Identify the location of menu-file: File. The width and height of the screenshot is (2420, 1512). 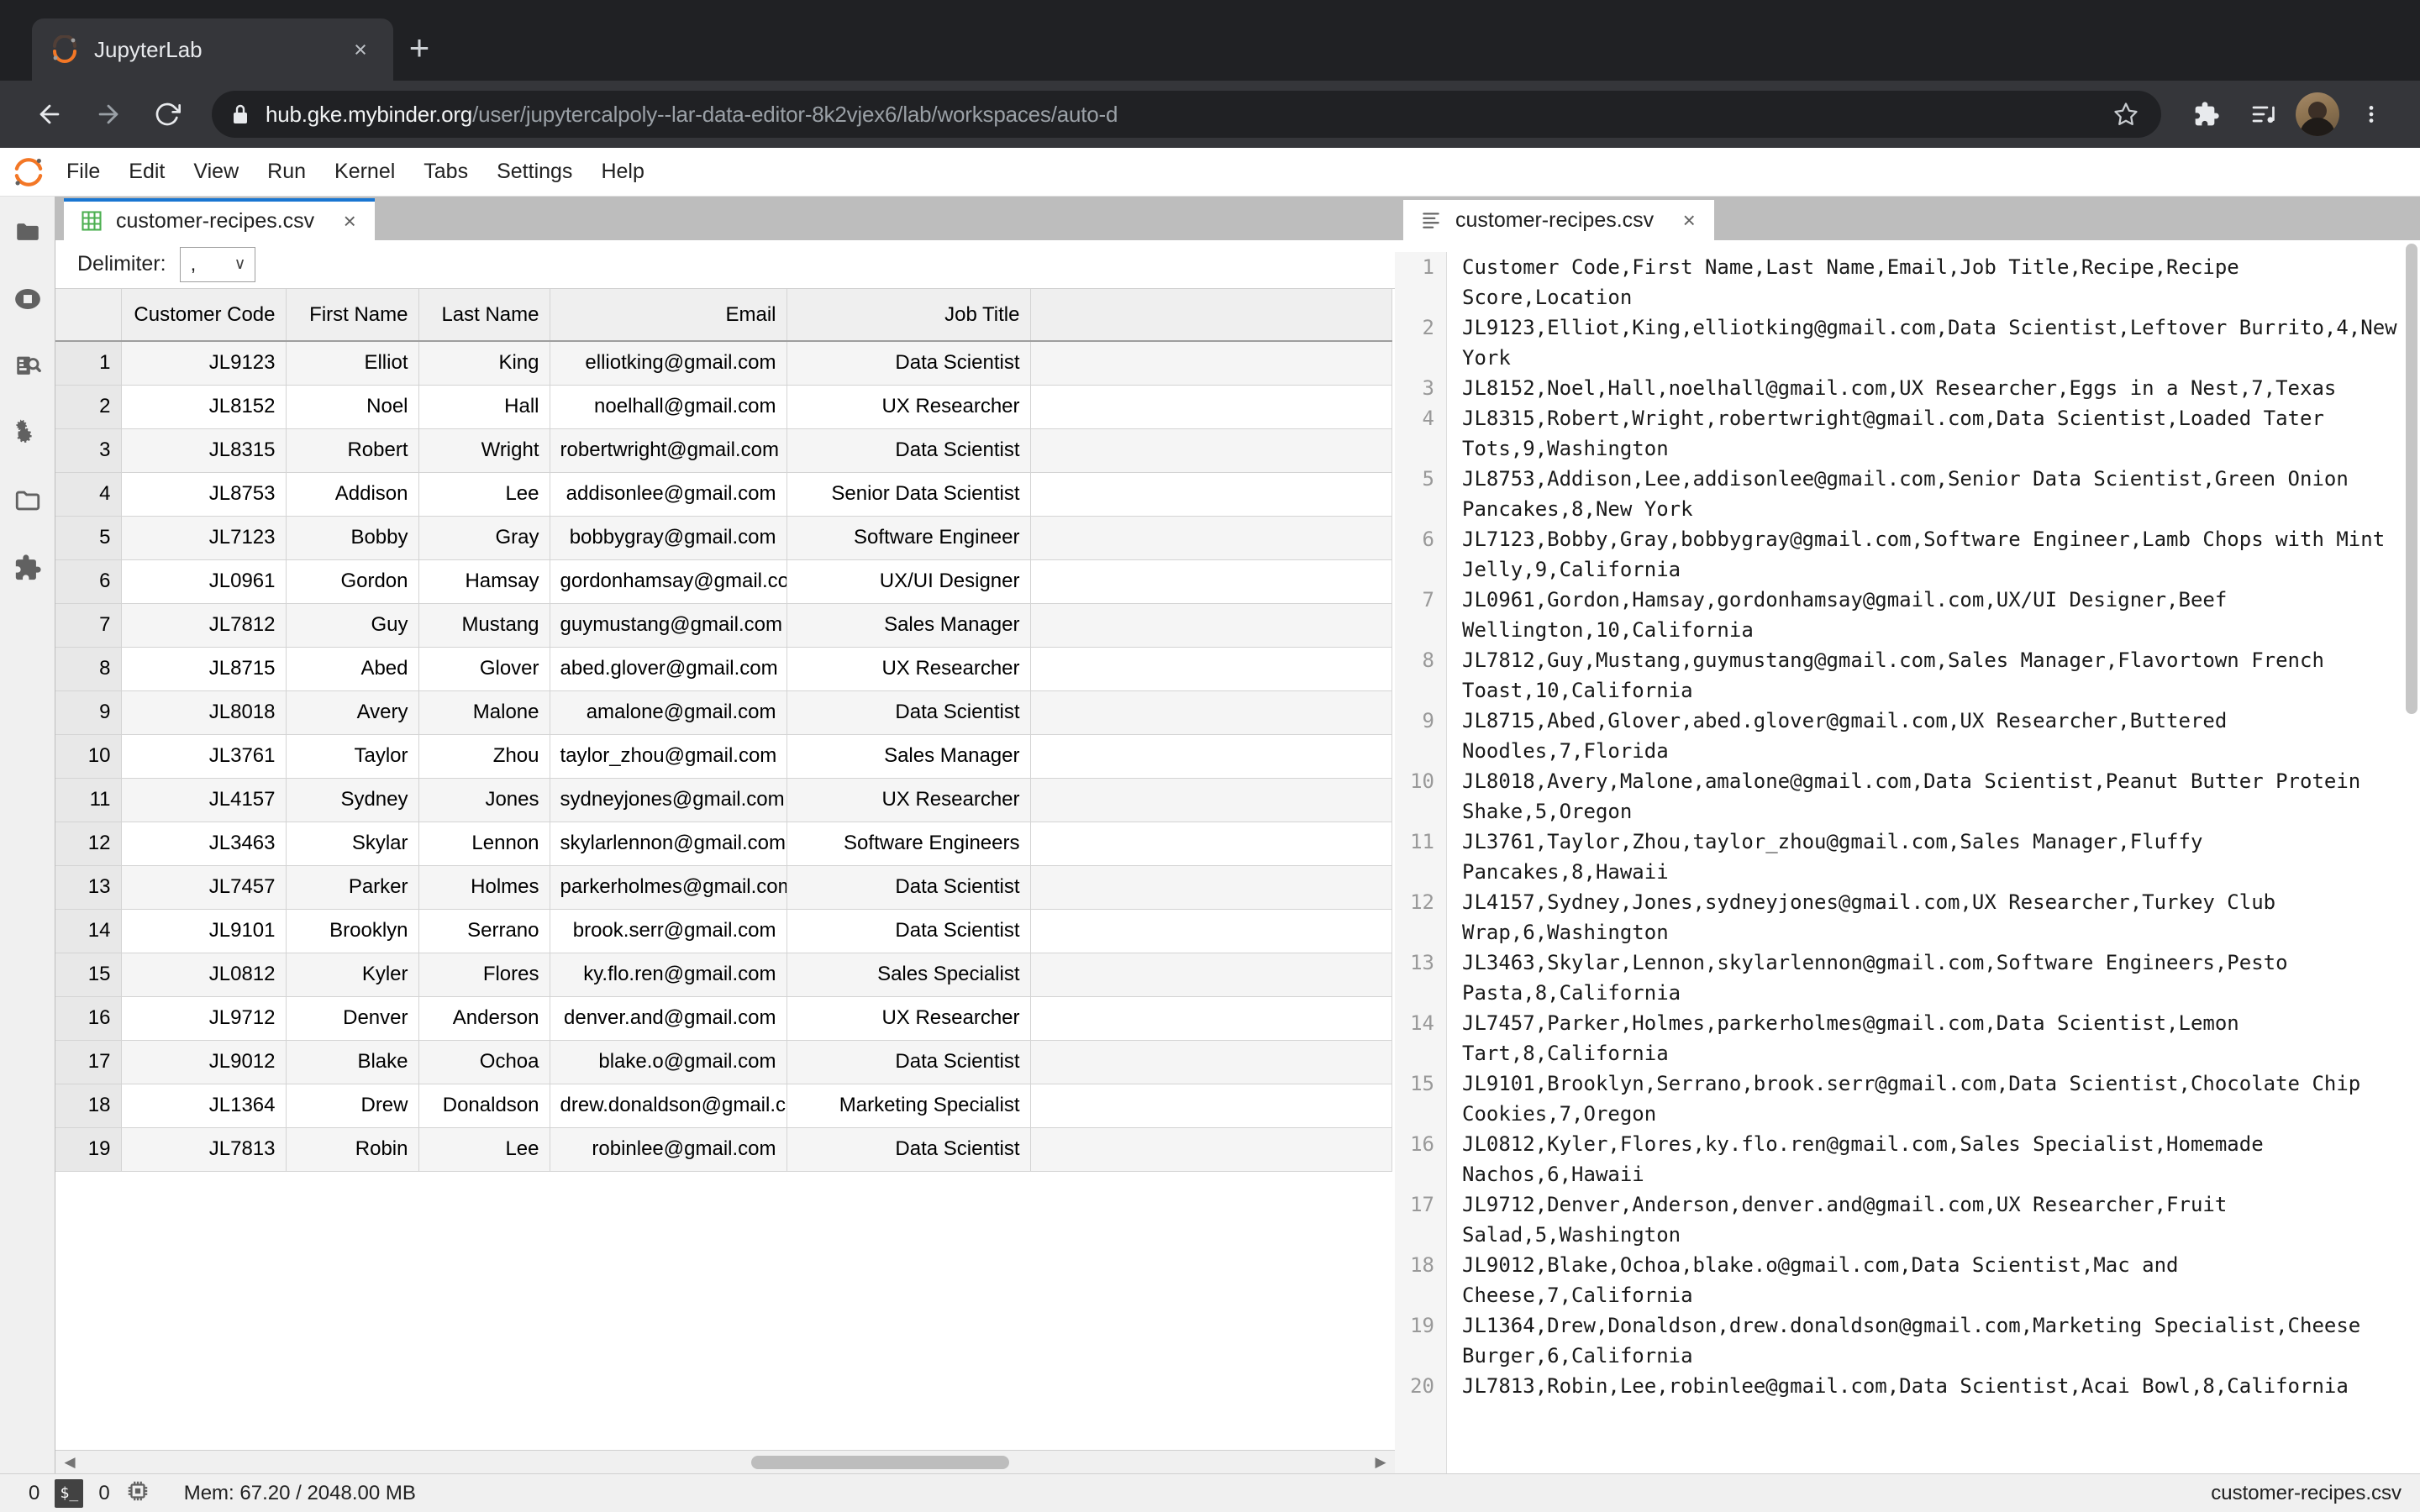
(83, 172).